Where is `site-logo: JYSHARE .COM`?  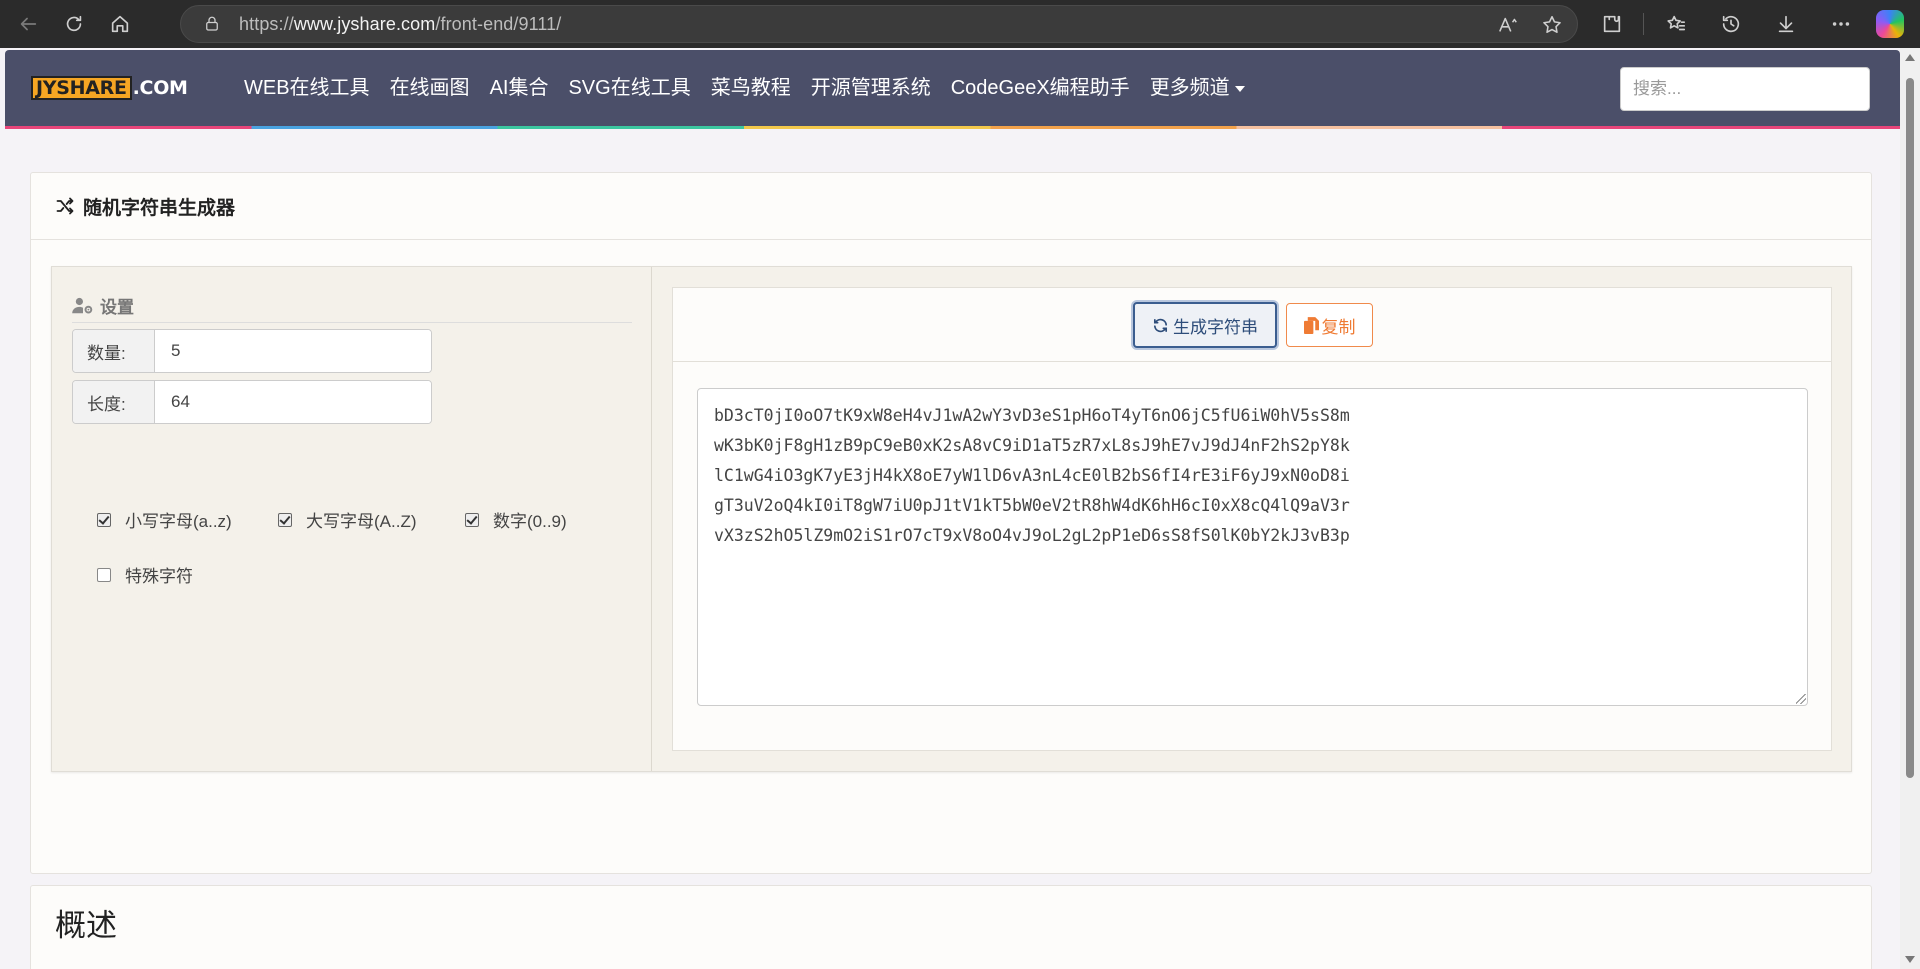
site-logo: JYSHARE .COM is located at coordinates (109, 88).